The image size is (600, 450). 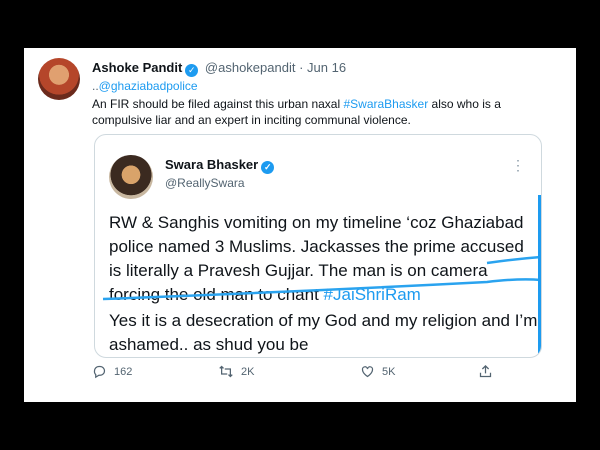 I want to click on reply-mention: ..@ghaziabadpolice, so click(x=145, y=86).